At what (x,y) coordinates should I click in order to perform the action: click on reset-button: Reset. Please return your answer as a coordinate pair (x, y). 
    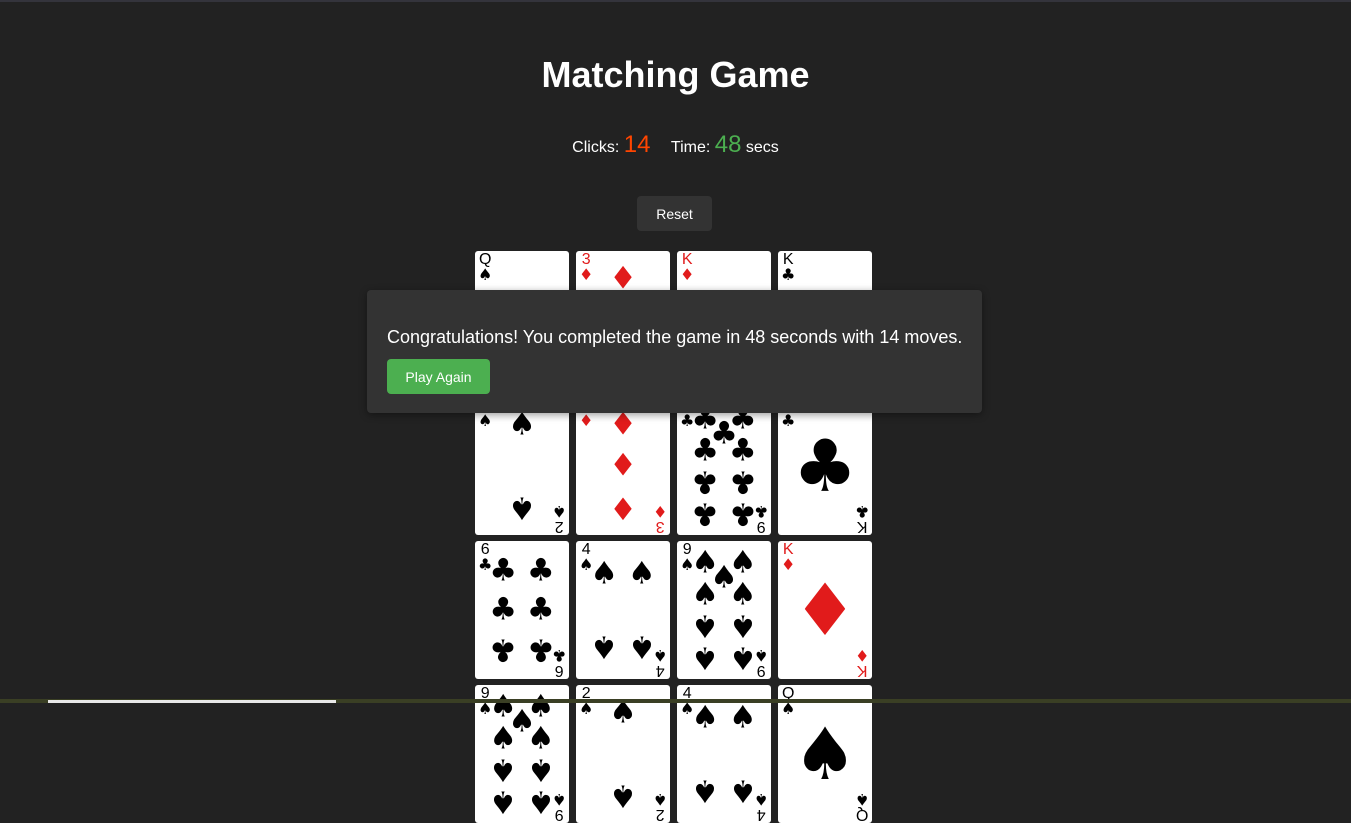
    Looking at the image, I should click on (674, 213).